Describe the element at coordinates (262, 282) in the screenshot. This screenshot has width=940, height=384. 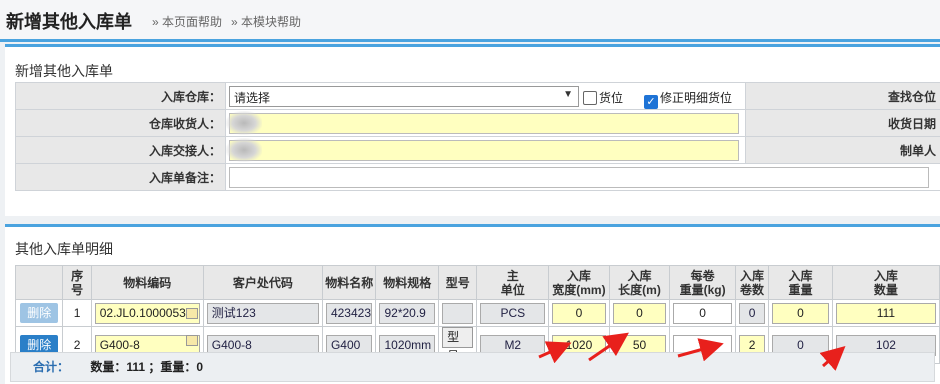
I see `col-customer-code: 客户处代码` at that location.